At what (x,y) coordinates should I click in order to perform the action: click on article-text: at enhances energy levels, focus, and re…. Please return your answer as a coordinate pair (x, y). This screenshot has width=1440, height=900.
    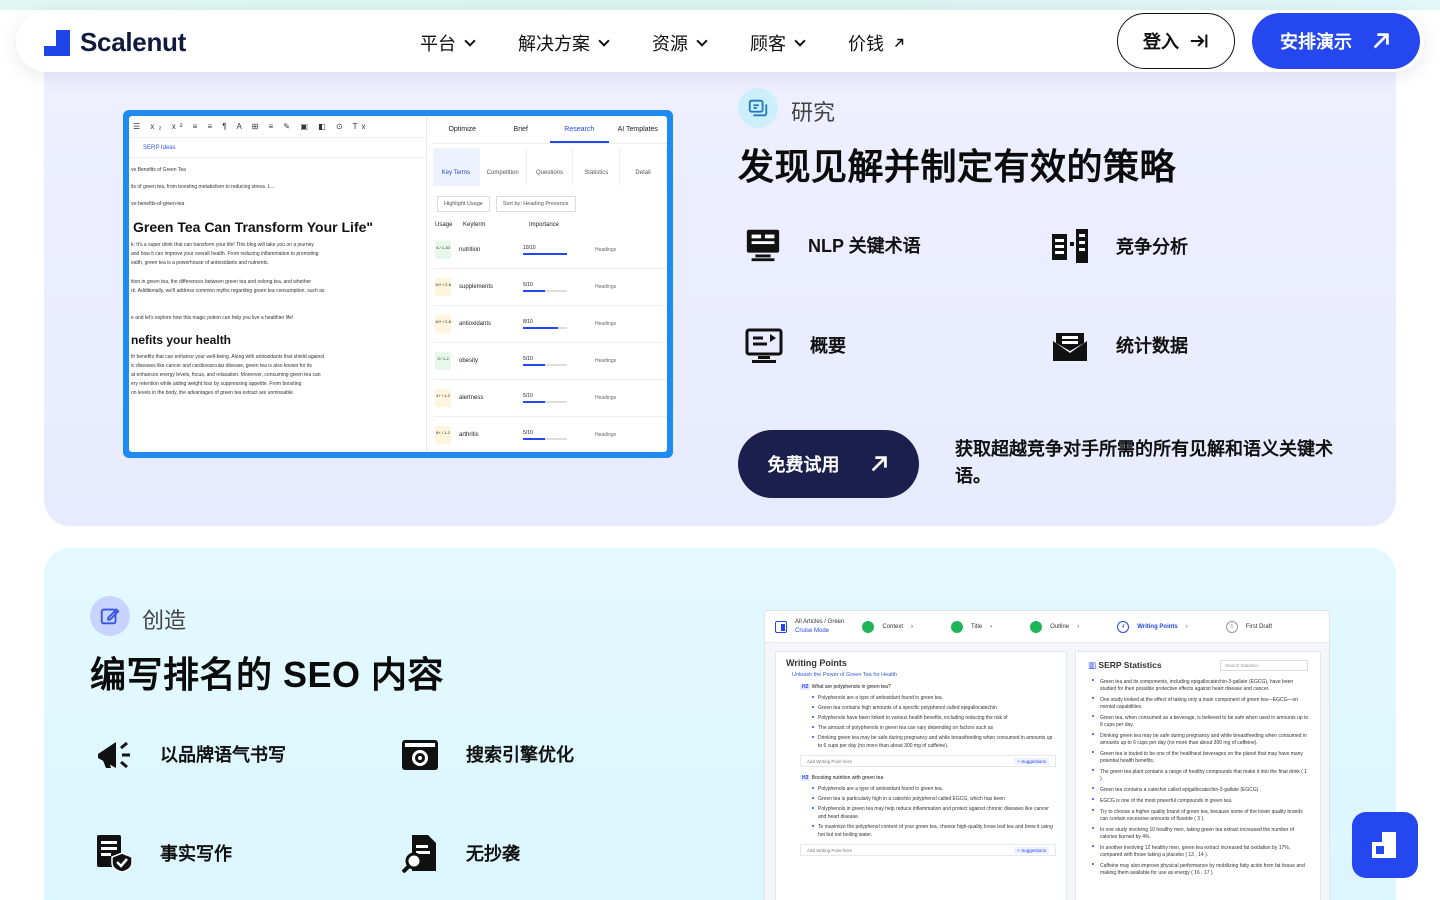
    Looking at the image, I should click on (226, 375).